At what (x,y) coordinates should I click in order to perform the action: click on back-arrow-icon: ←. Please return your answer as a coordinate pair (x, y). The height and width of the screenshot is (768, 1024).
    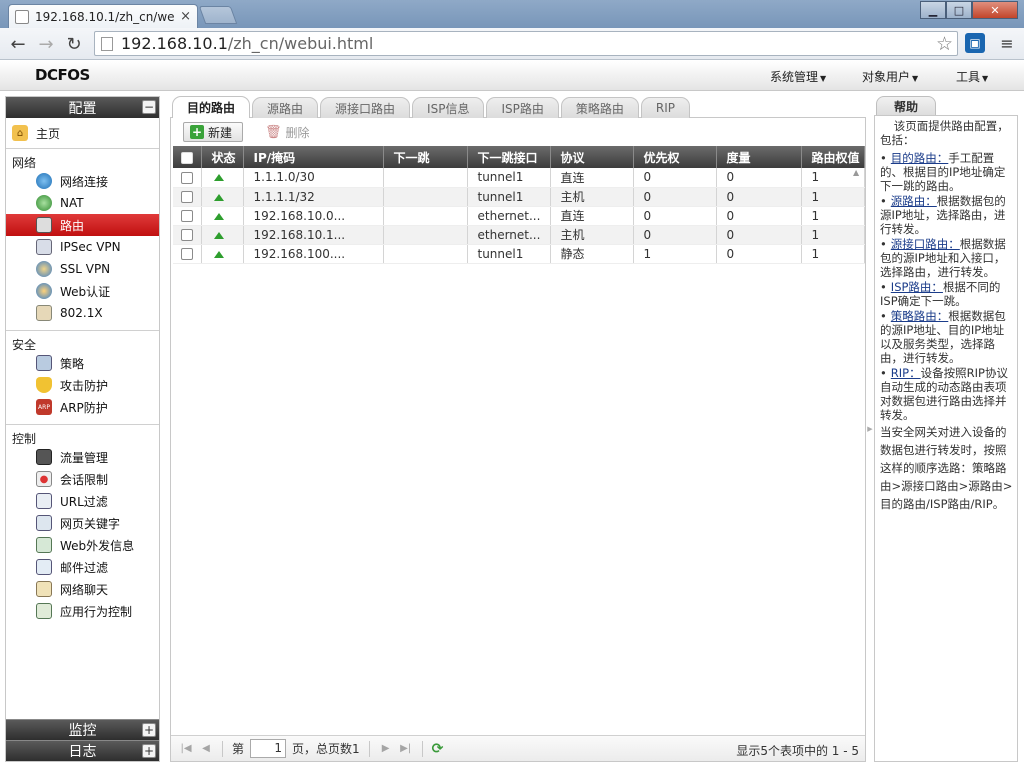
    Looking at the image, I should click on (18, 44).